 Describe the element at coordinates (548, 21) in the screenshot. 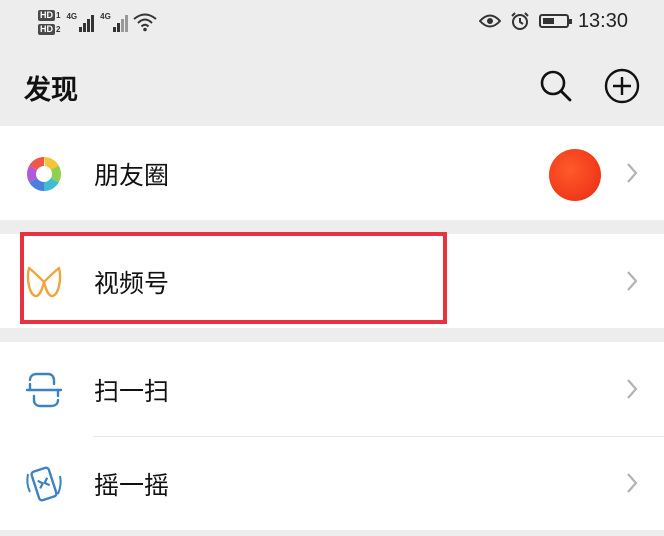

I see `battery-fill` at that location.